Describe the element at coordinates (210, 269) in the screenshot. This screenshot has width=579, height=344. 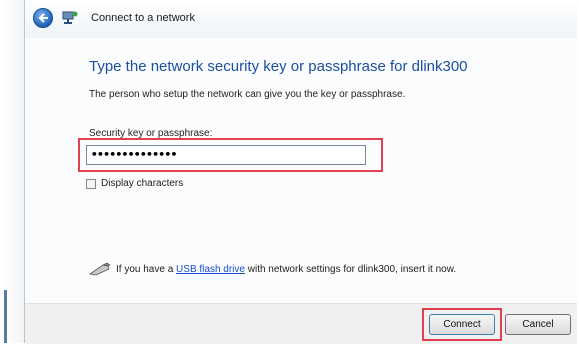
I see `usb-flash-drive-link: USB flash drive` at that location.